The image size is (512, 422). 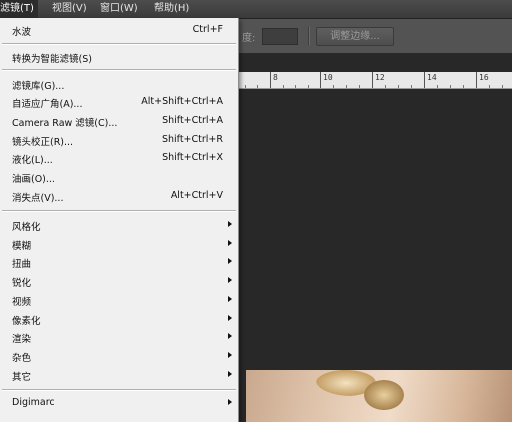 I want to click on menu-item-lens-correction: 镜头校正(R)... Shift+Ctrl+R, so click(x=119, y=140).